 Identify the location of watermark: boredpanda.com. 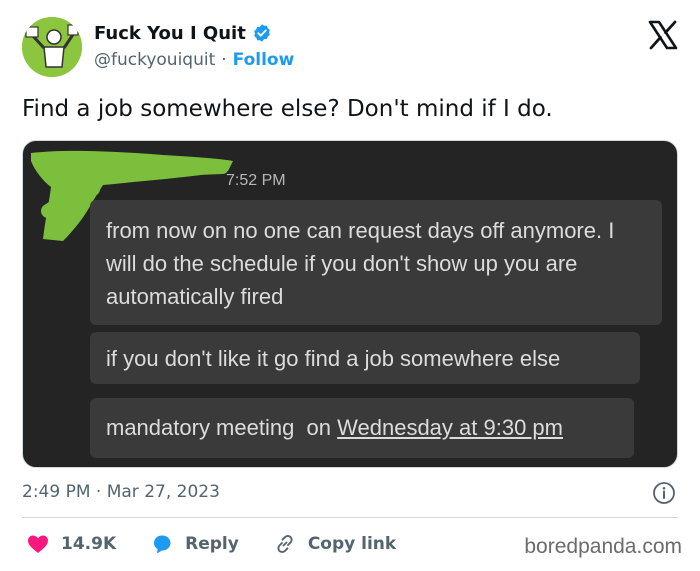
(603, 546).